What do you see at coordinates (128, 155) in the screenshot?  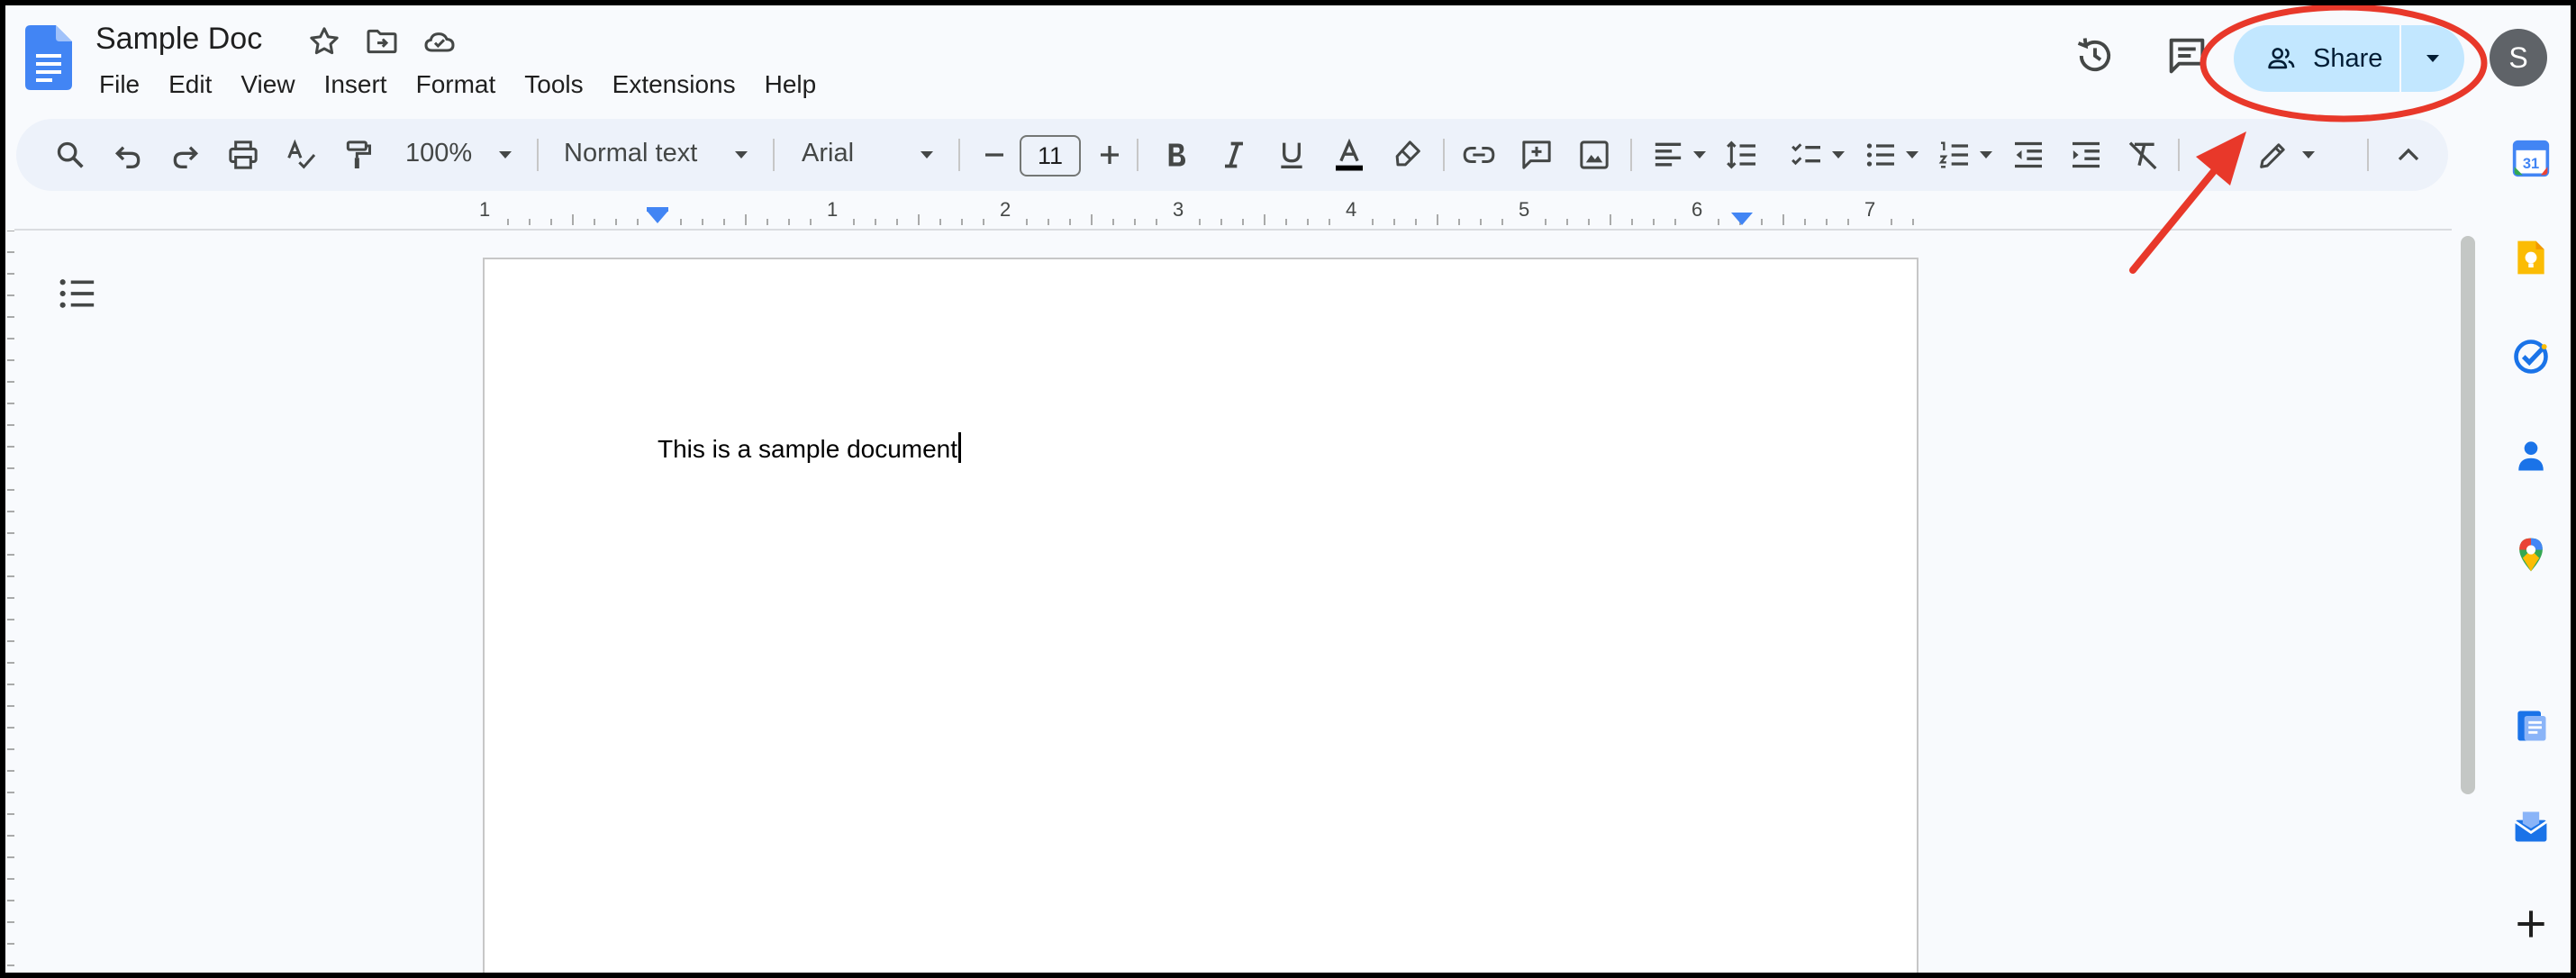 I see `undo-icon` at bounding box center [128, 155].